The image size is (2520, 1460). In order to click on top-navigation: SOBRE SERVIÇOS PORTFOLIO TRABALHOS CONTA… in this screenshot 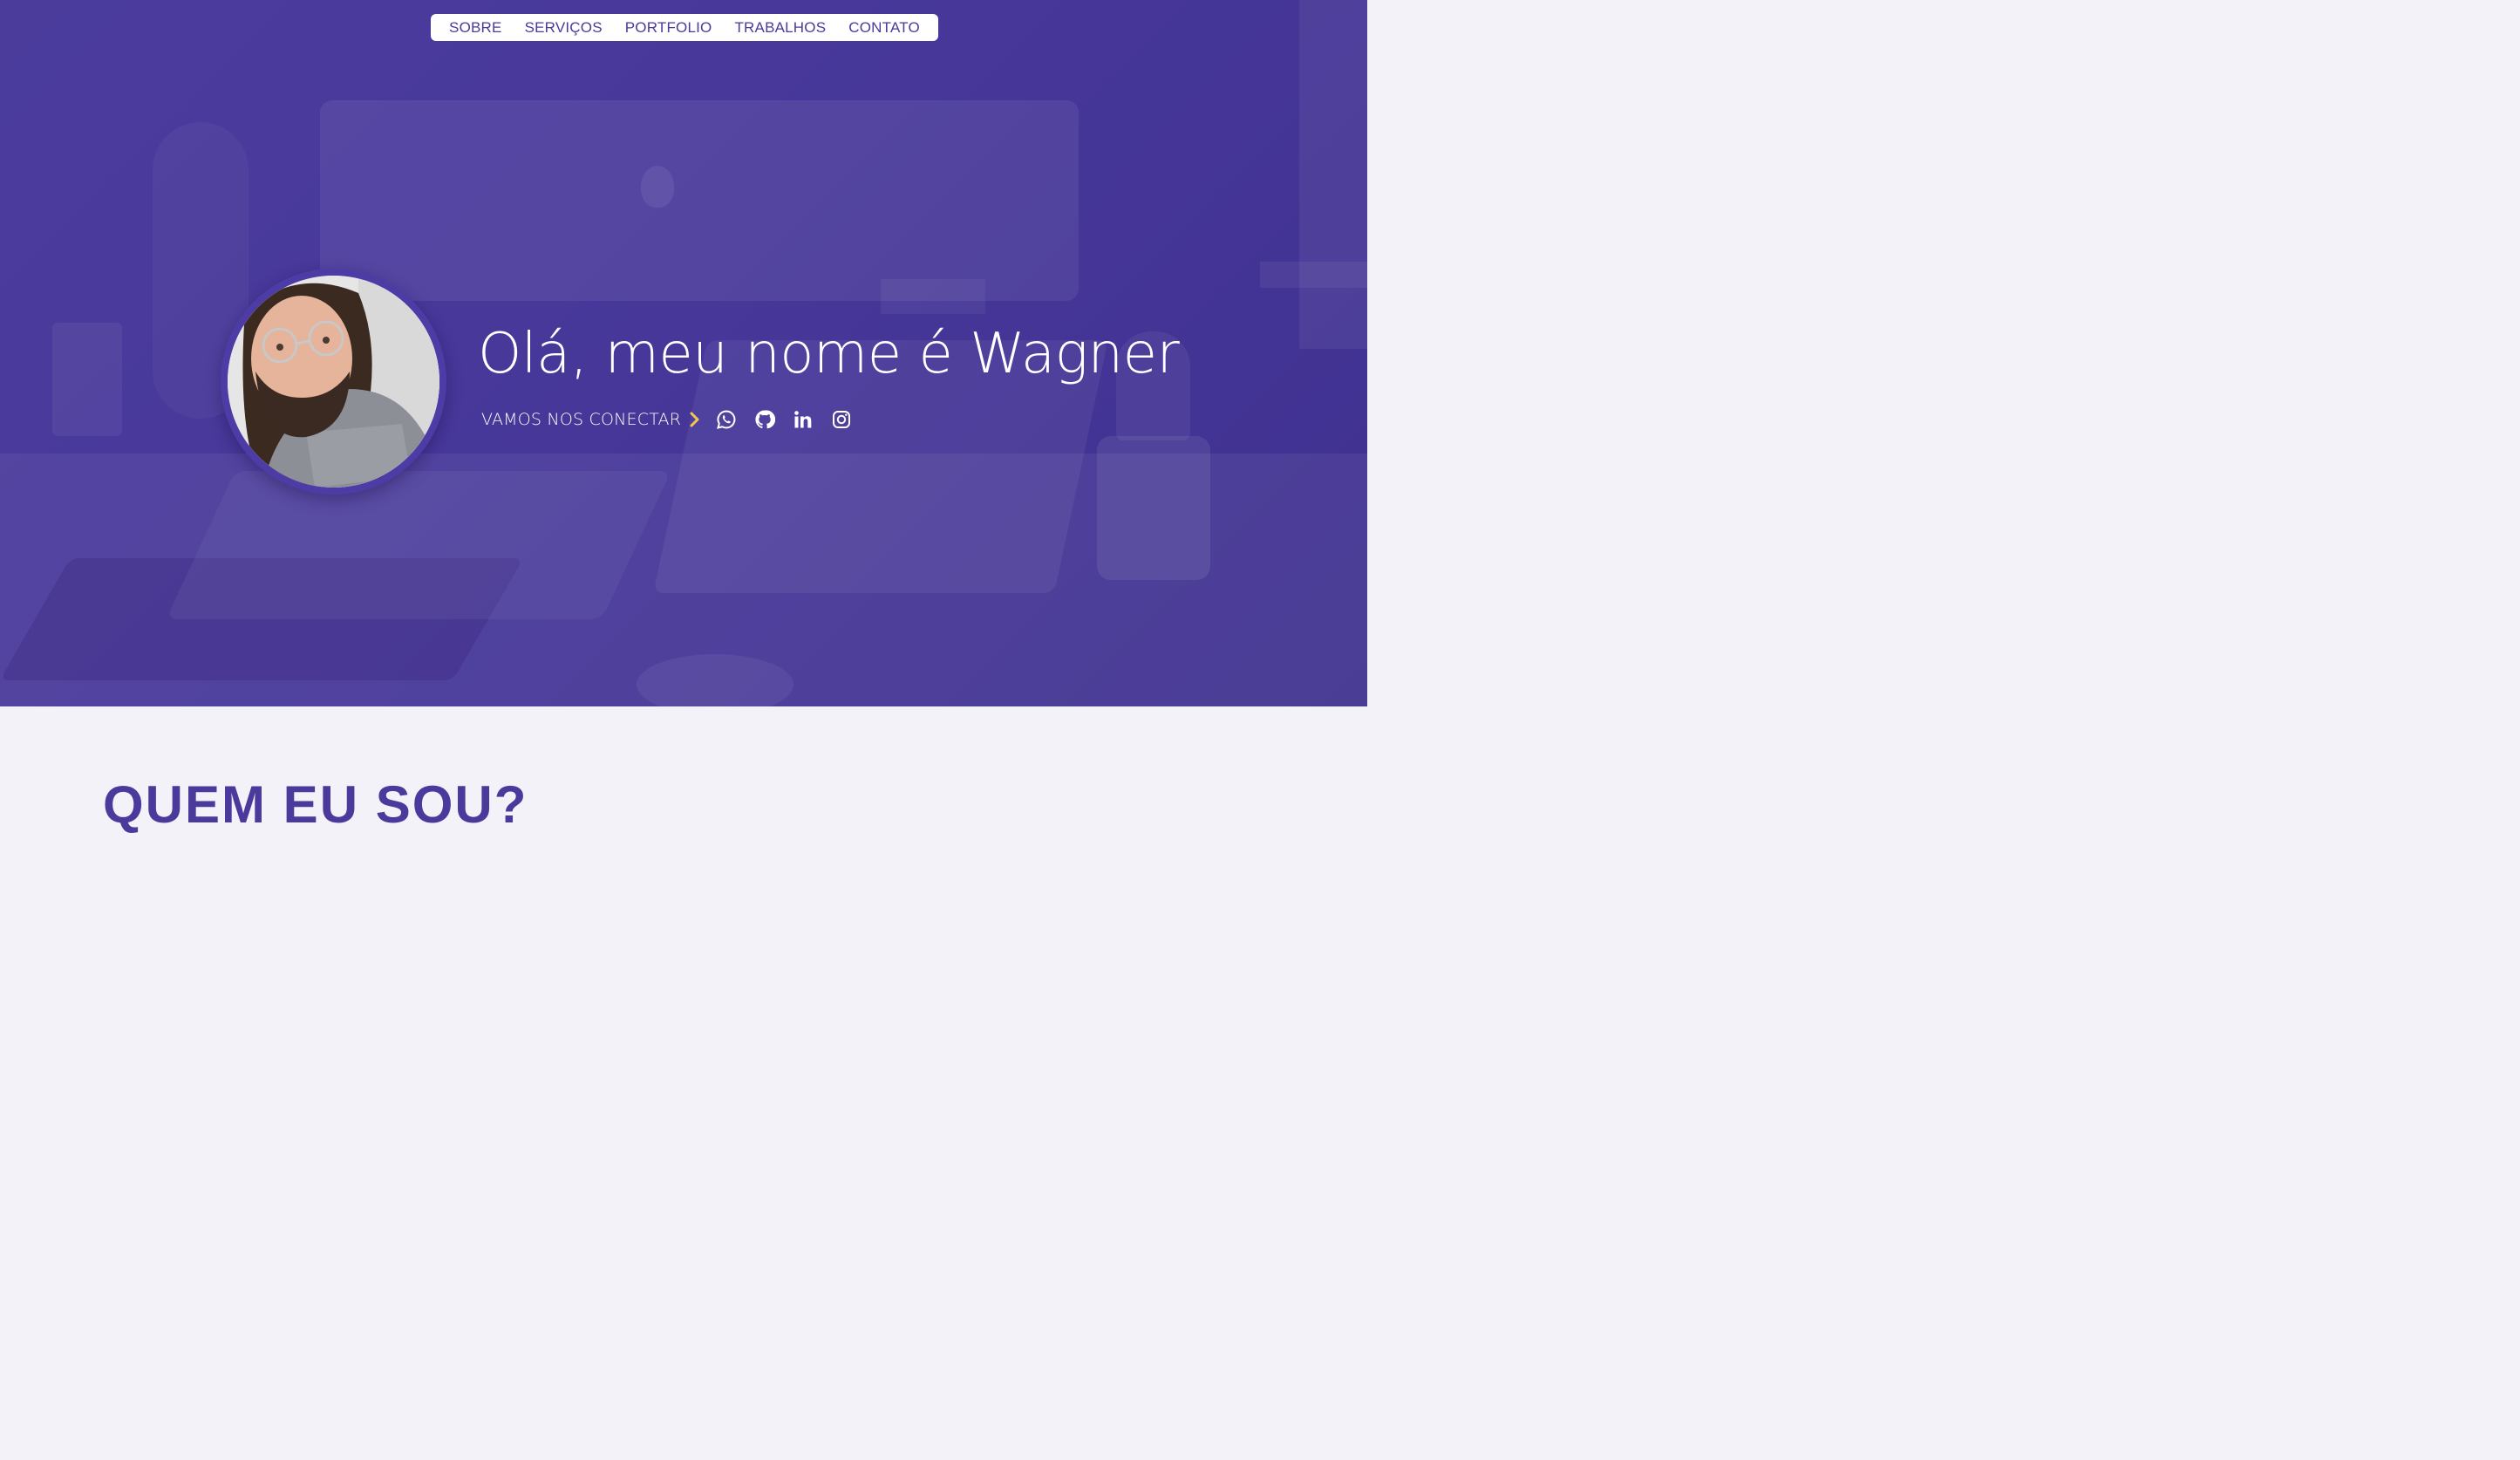, I will do `click(684, 27)`.